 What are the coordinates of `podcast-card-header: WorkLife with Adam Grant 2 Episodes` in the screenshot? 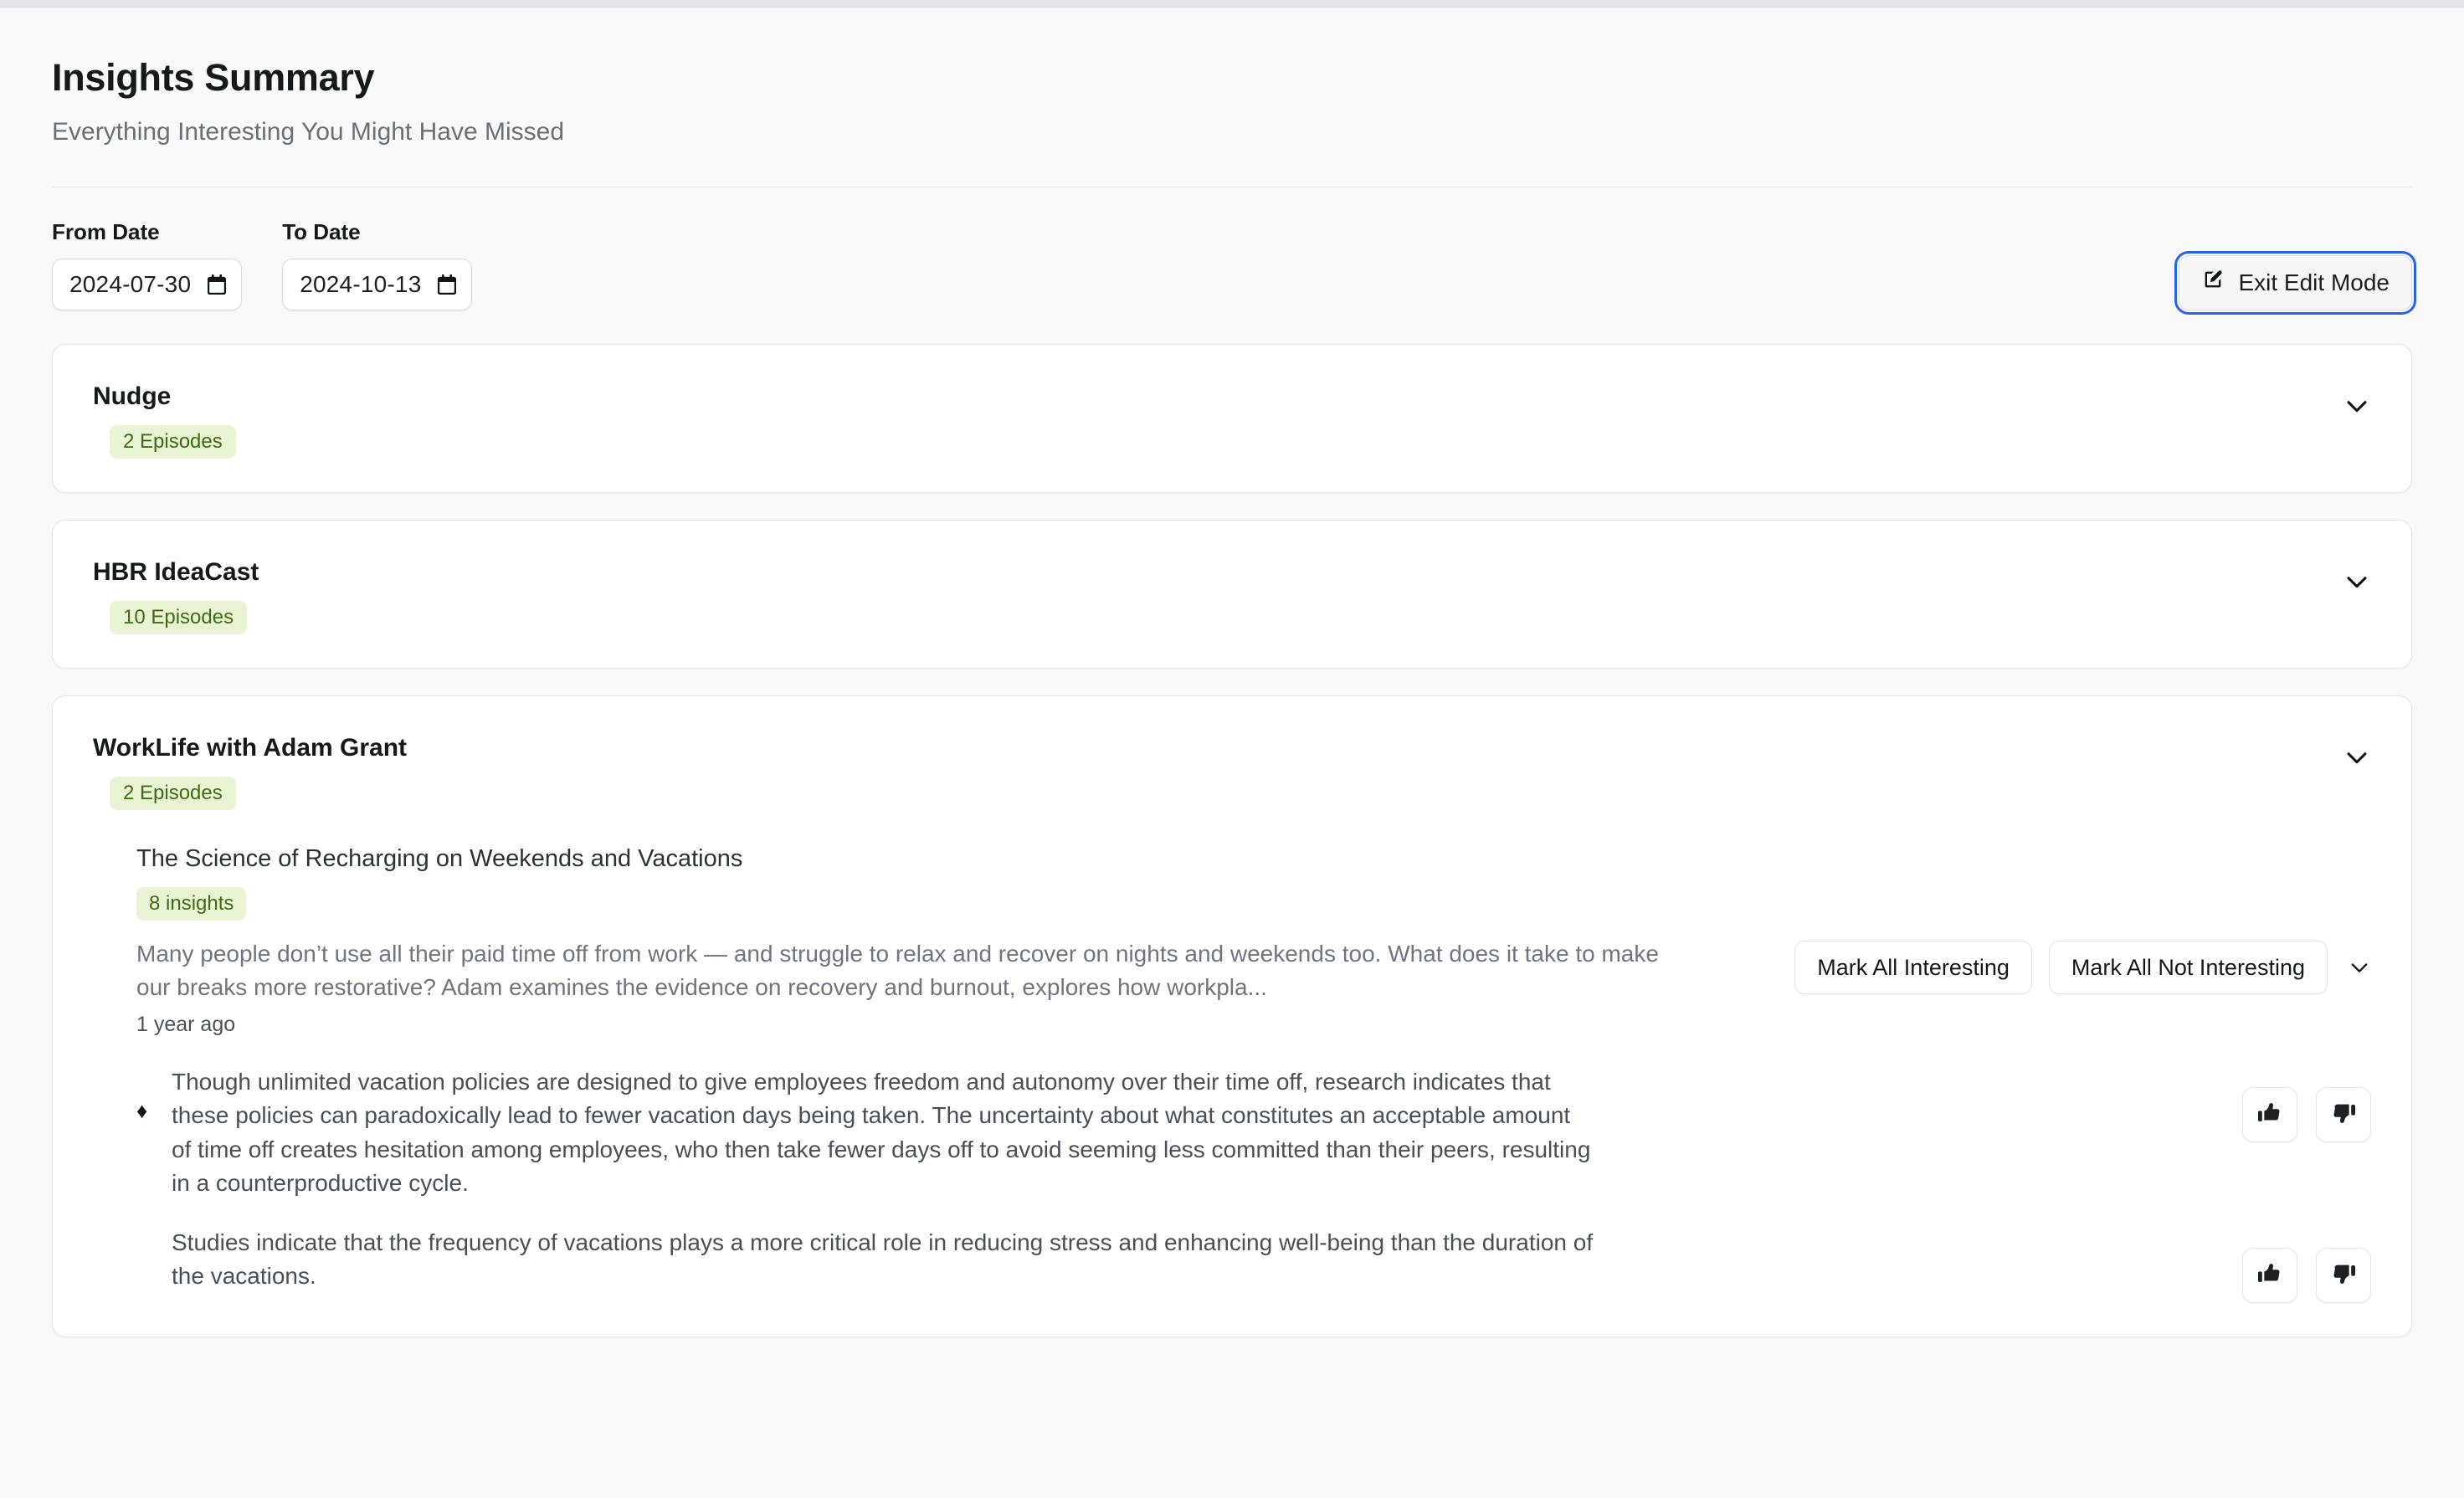 It's located at (1232, 770).